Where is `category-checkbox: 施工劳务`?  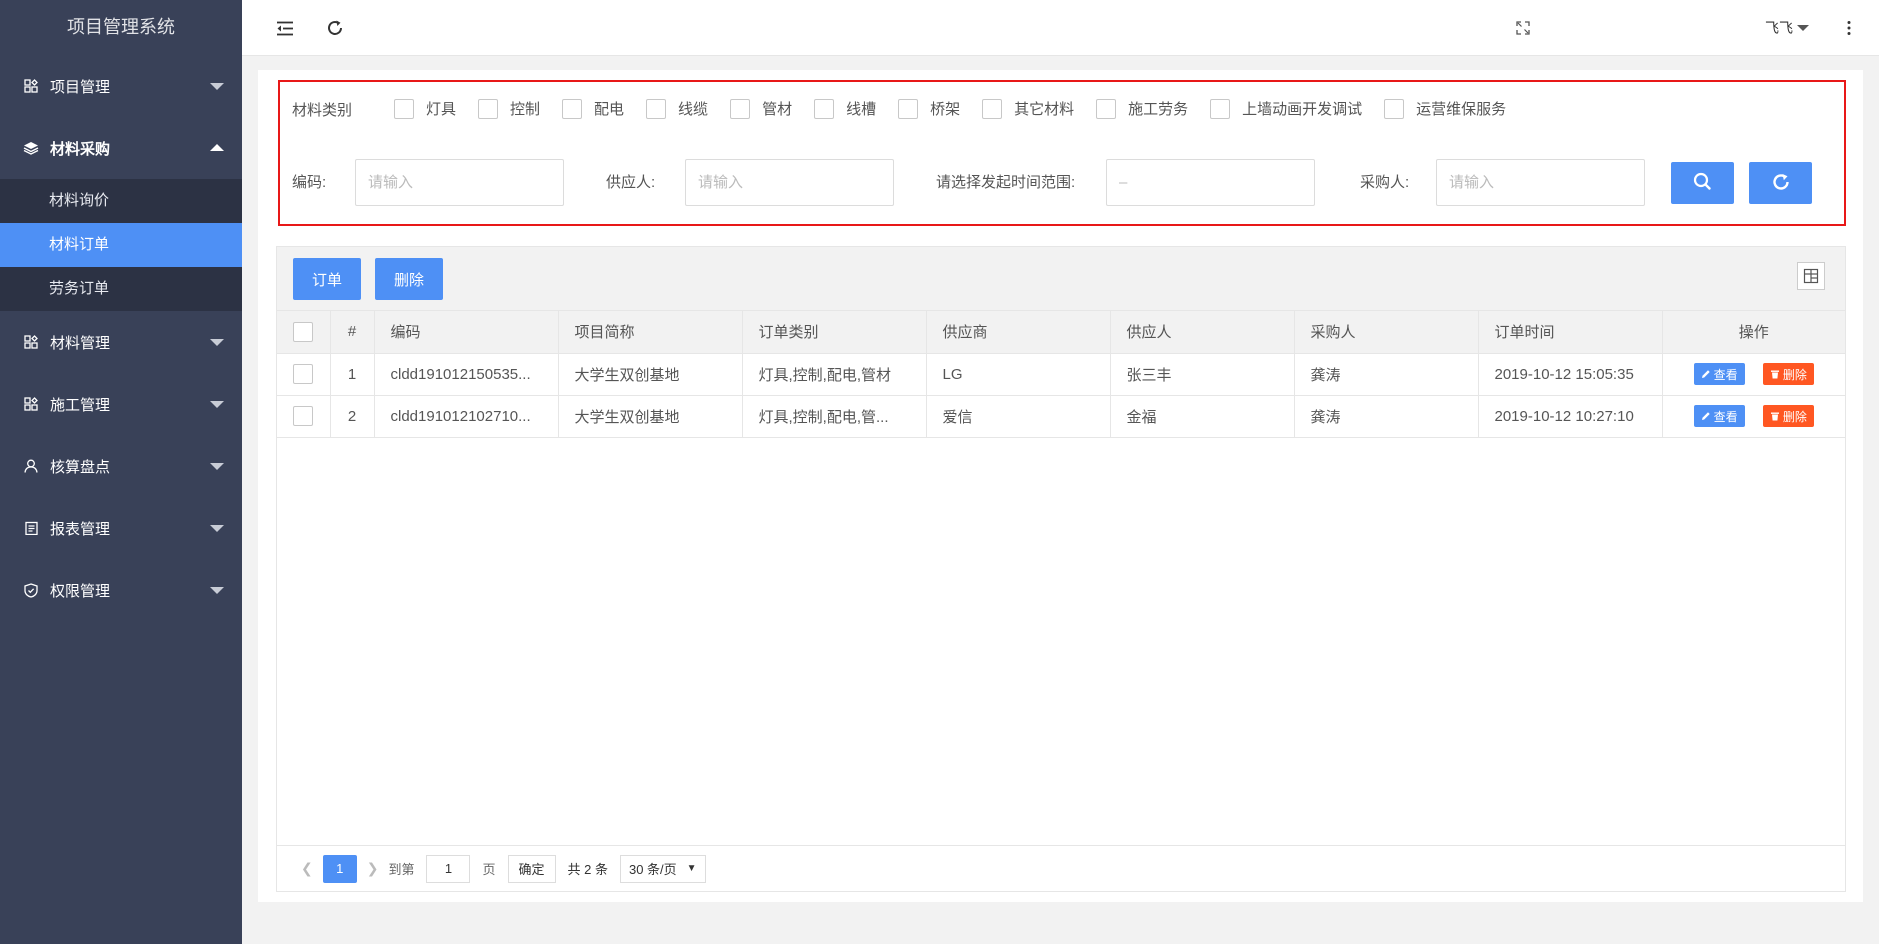 category-checkbox: 施工劳务 is located at coordinates (1142, 108).